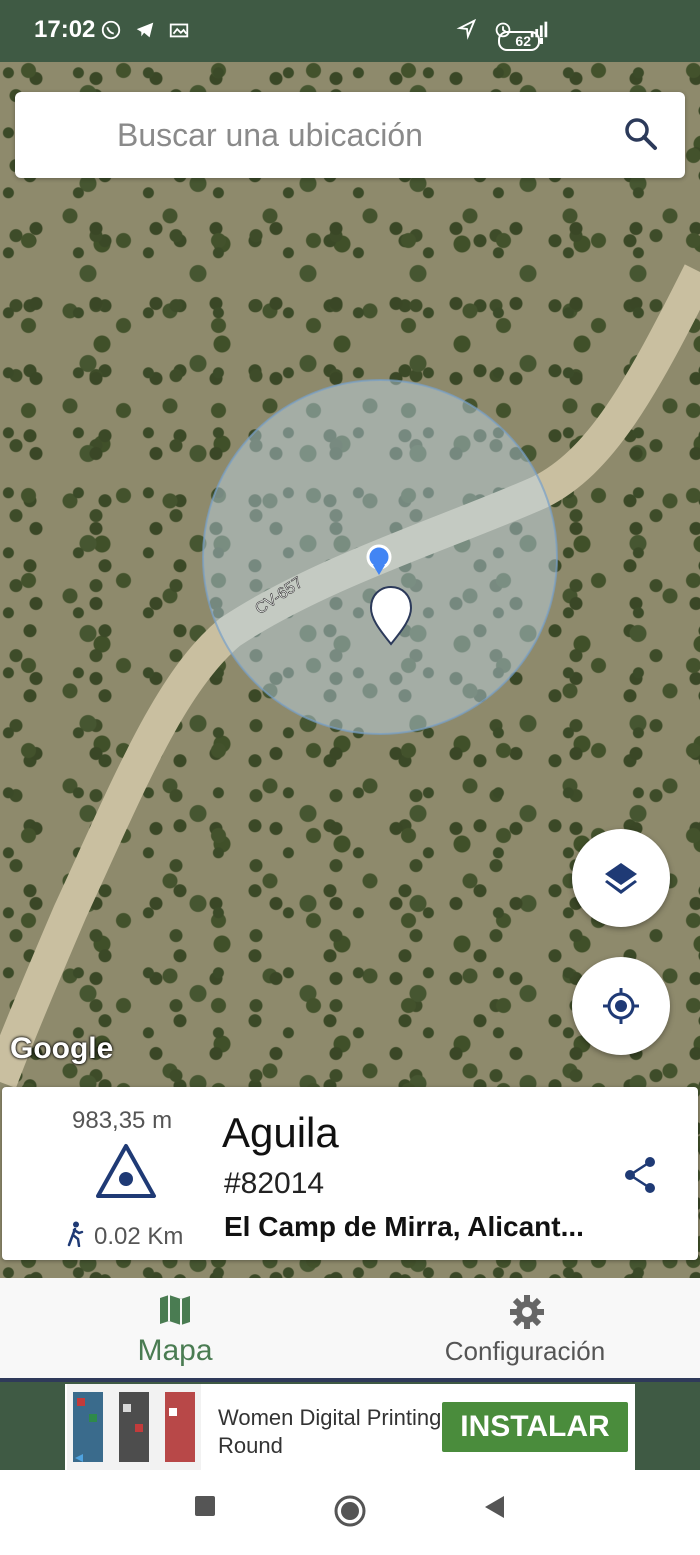 The height and width of the screenshot is (1555, 700). Describe the element at coordinates (640, 1175) in the screenshot. I see `share-icon` at that location.